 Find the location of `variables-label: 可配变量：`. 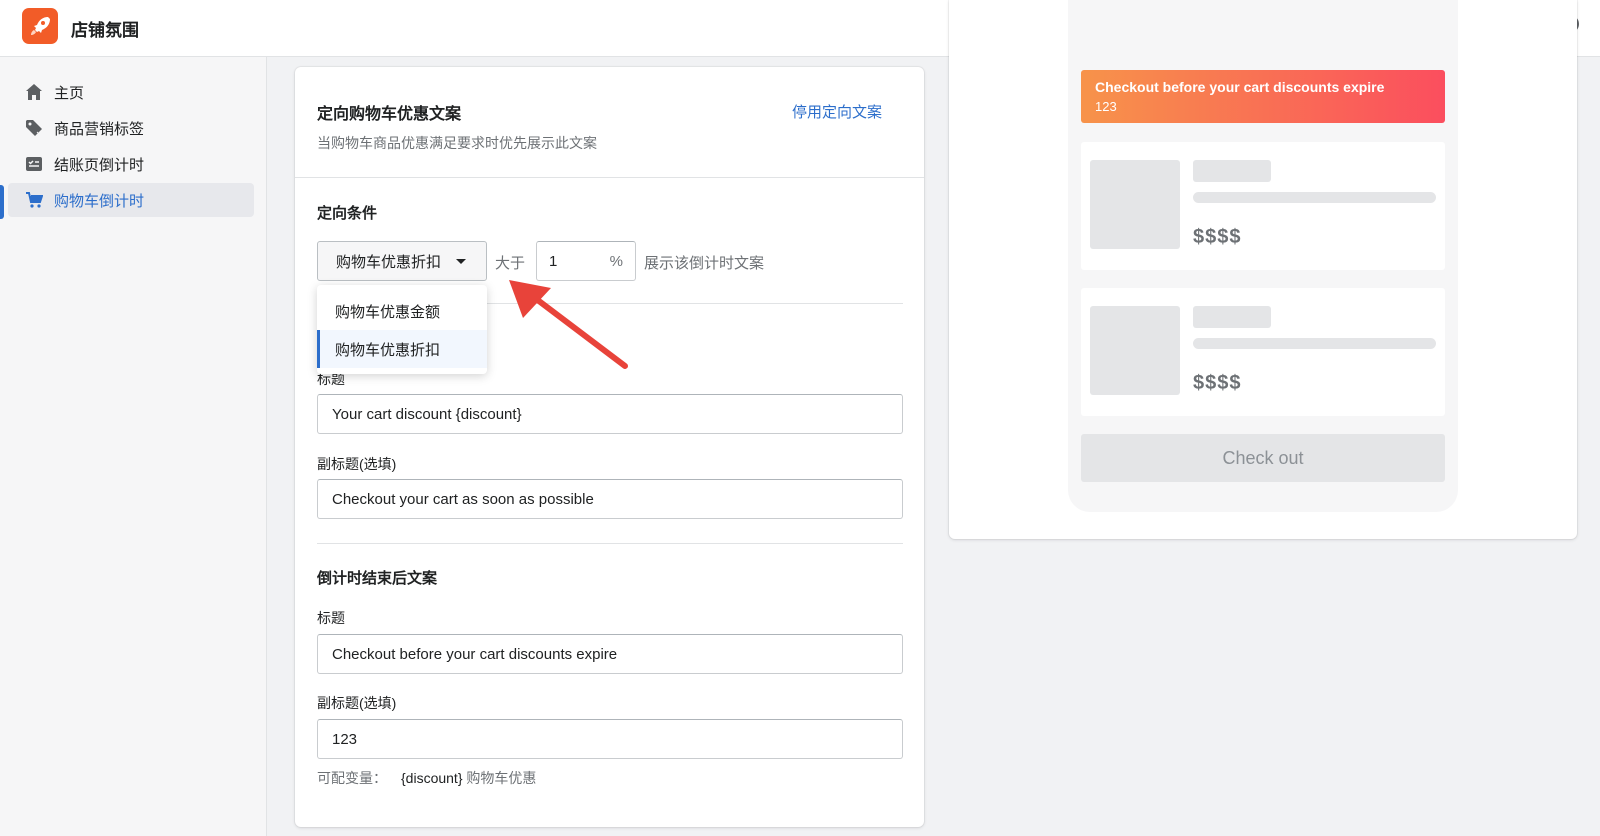

variables-label: 可配变量： is located at coordinates (352, 778).